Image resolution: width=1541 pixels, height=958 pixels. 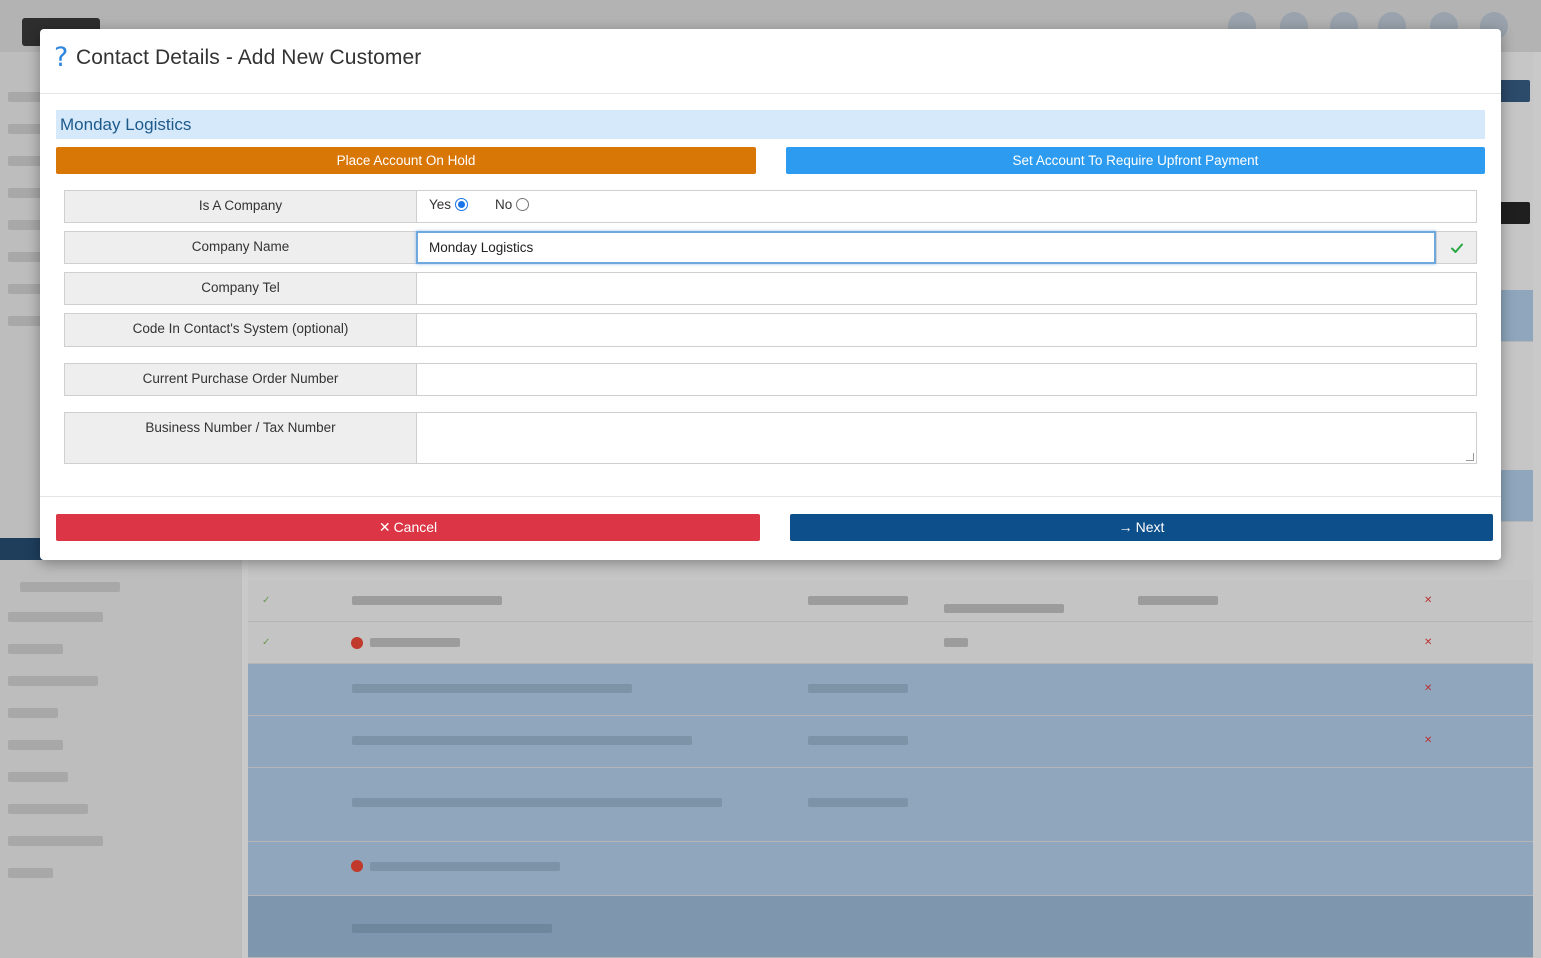 I want to click on code-in-system-label: Code In Contact's System (optional), so click(x=240, y=330).